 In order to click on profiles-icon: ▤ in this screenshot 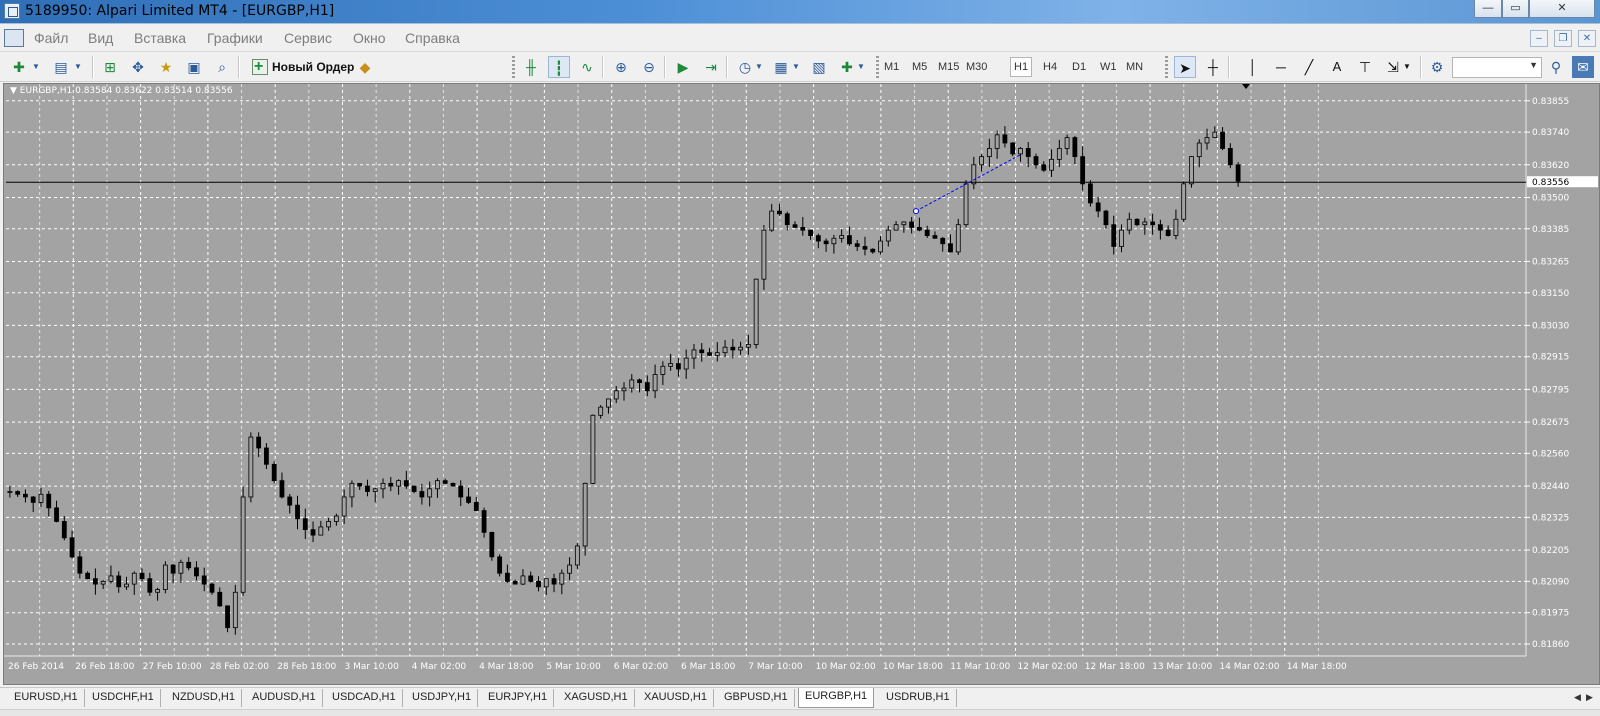, I will do `click(61, 67)`.